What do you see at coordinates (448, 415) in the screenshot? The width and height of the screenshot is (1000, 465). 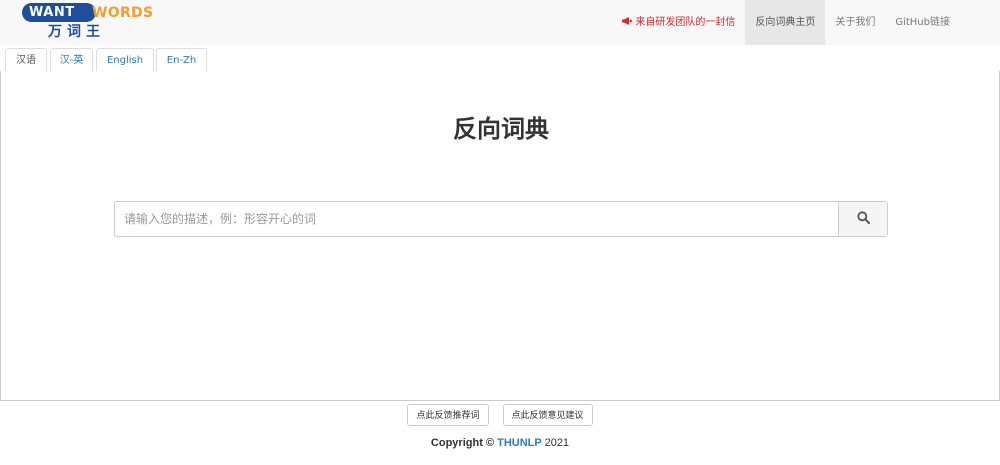 I see `feedback-words-button: 点此反馈推荐词` at bounding box center [448, 415].